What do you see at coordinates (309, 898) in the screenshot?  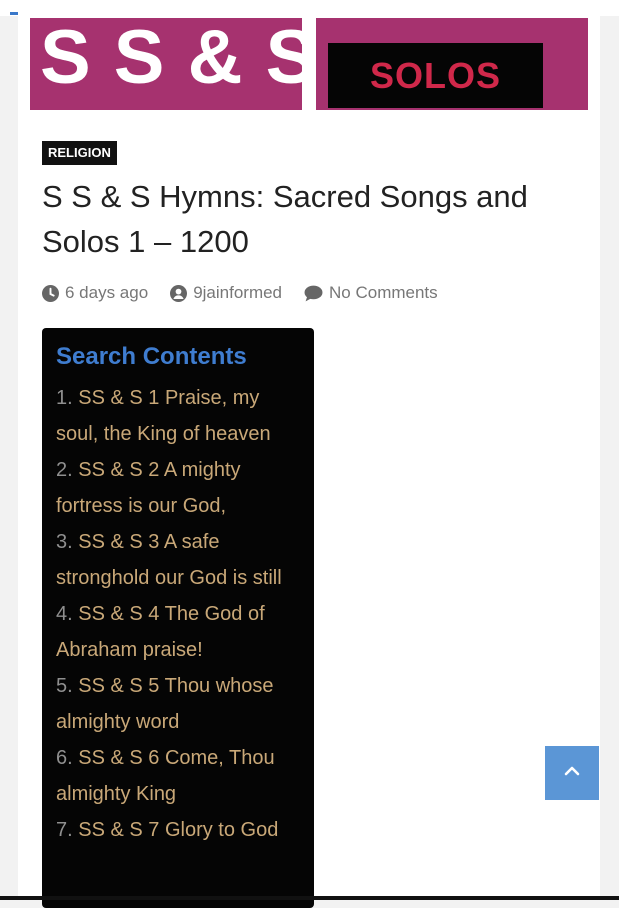 I see `bottom-edge` at bounding box center [309, 898].